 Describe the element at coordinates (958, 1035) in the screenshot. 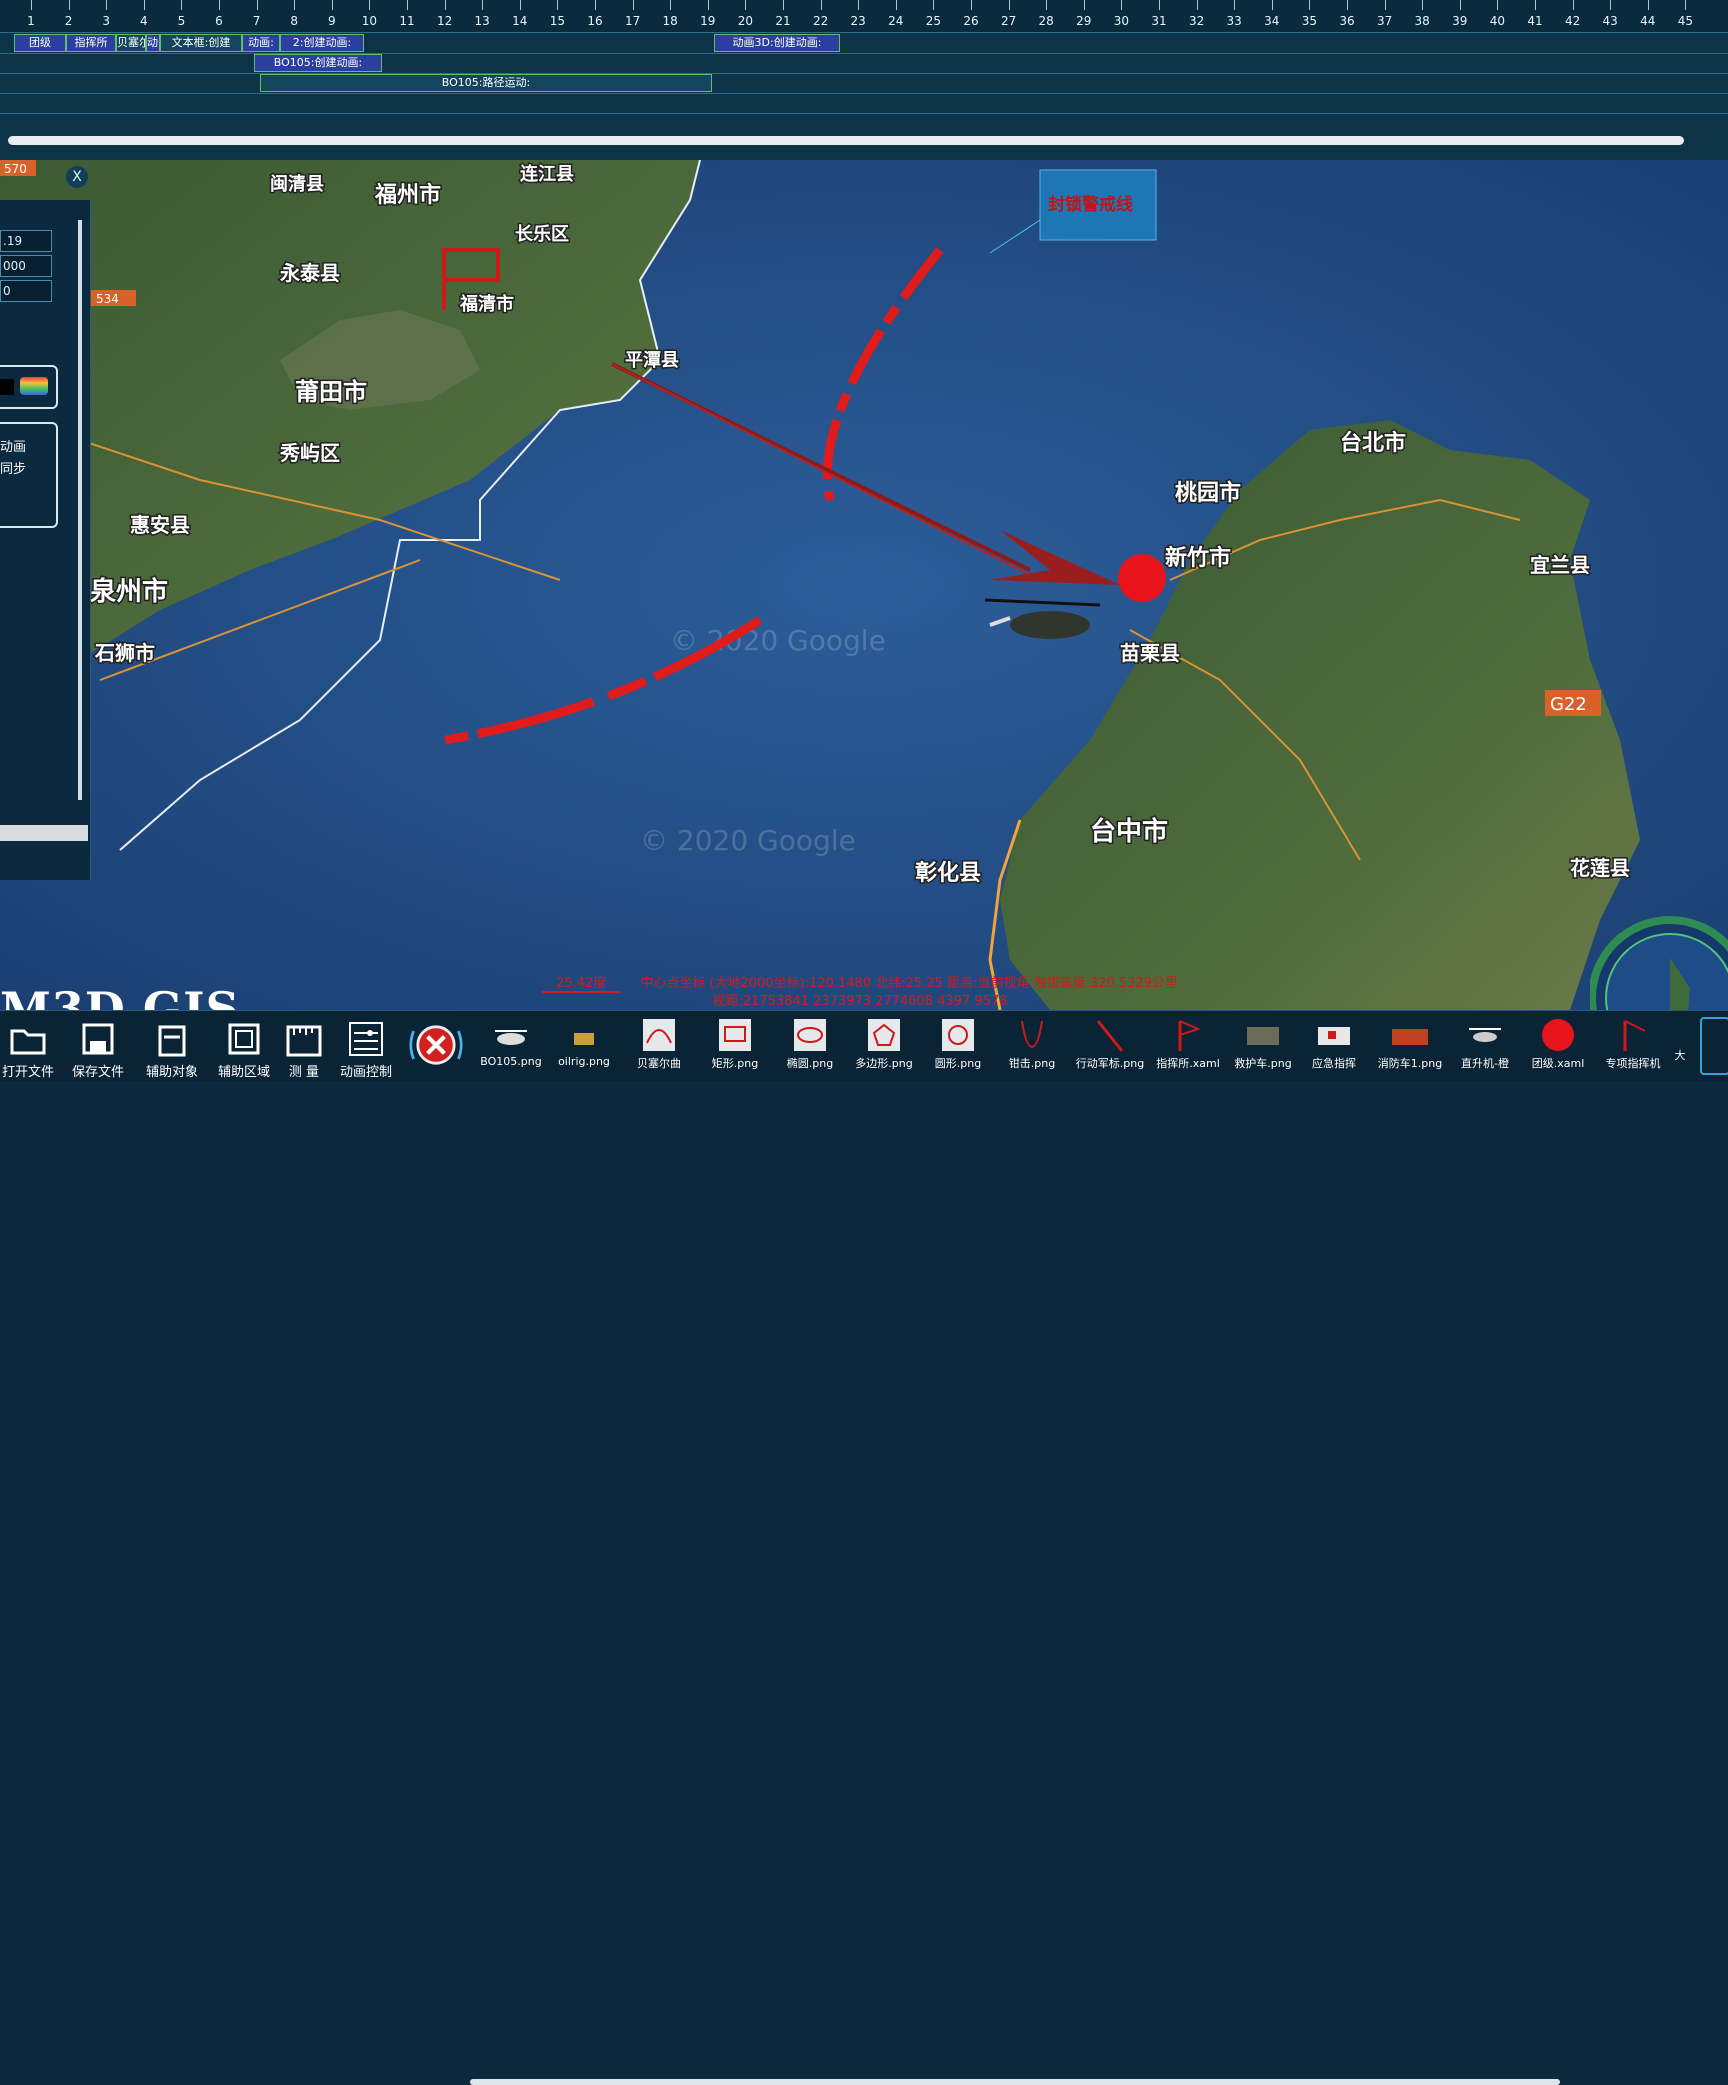

I see `circle-icon` at that location.